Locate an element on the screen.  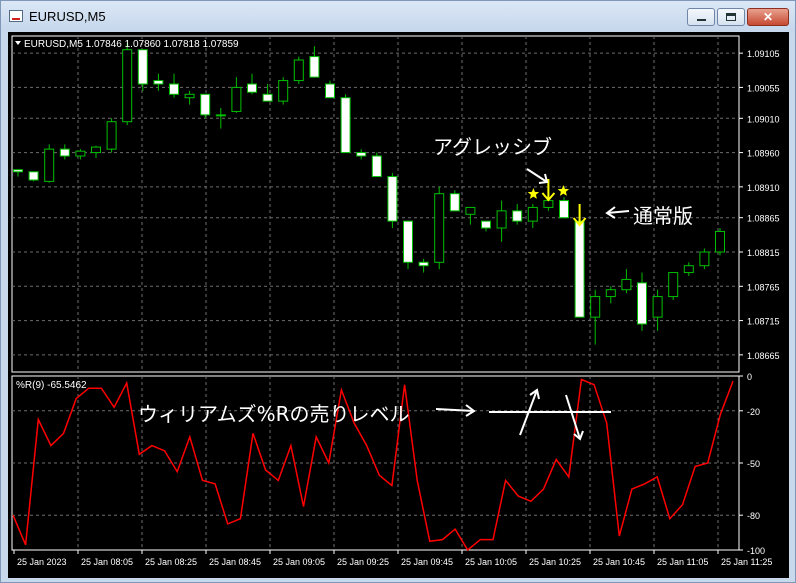
price-tick-label: 1.08815 is located at coordinates (763, 253).